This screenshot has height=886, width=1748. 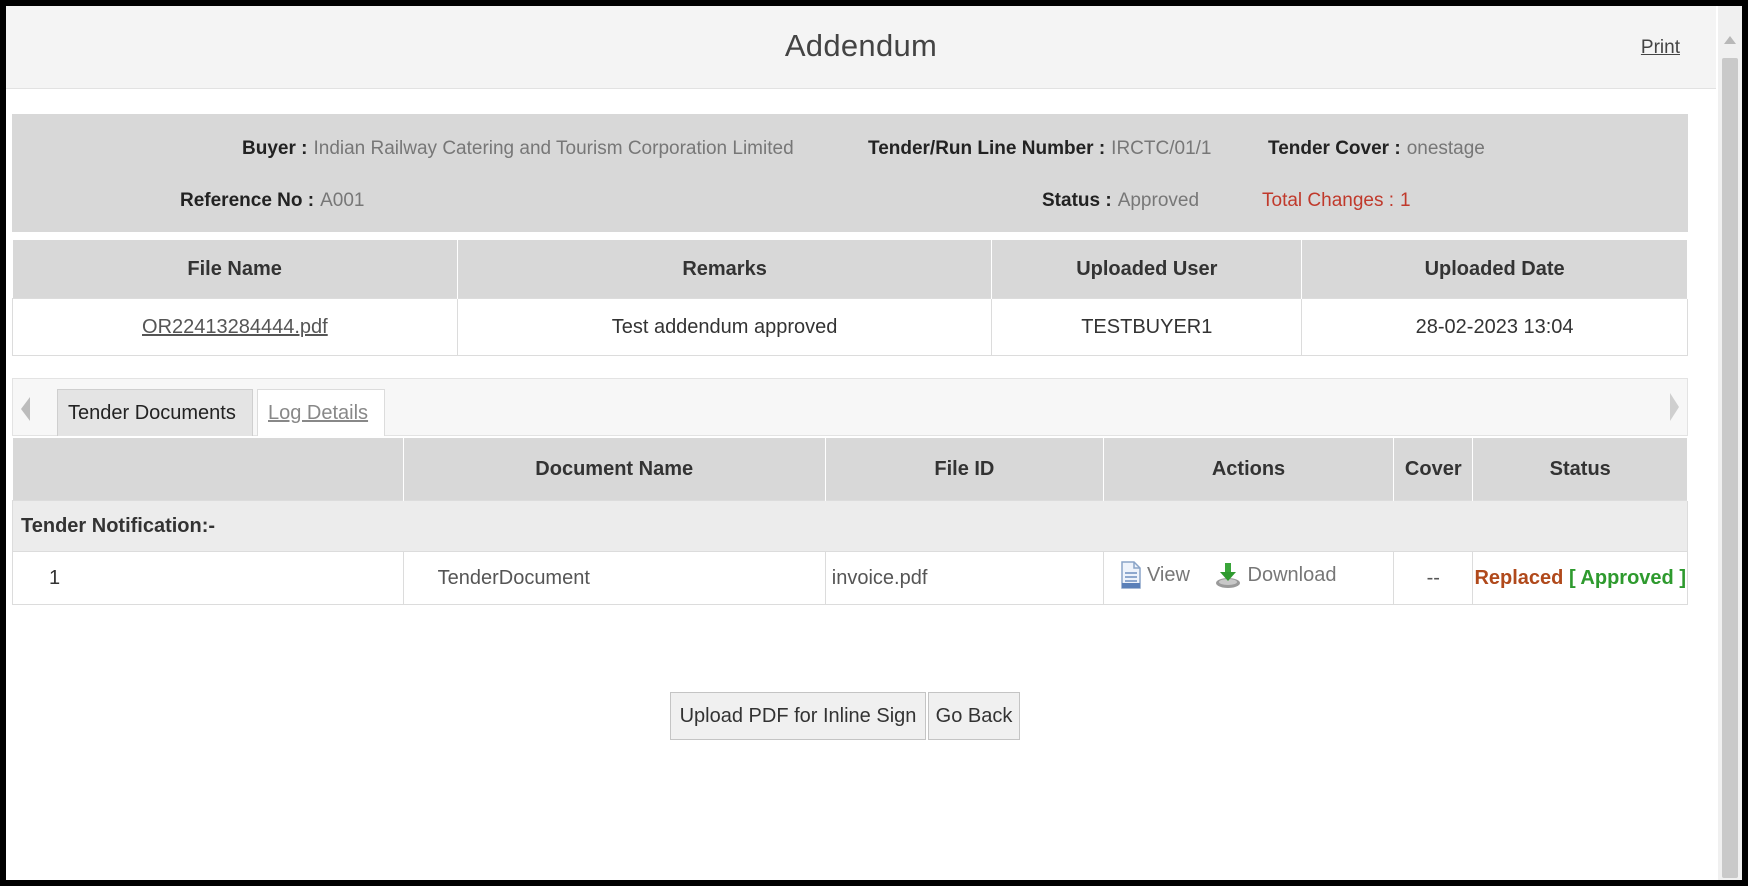 What do you see at coordinates (1494, 269) in the screenshot?
I see `col-uploaded-date: Uploaded Date` at bounding box center [1494, 269].